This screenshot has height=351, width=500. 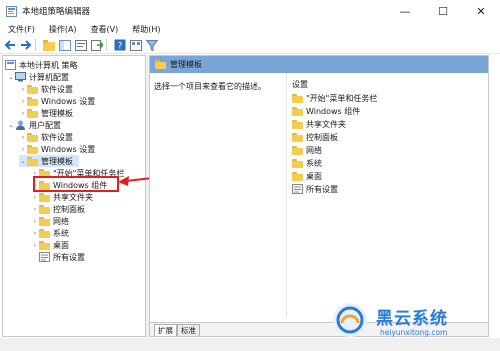 What do you see at coordinates (405, 11) in the screenshot?
I see `minimize-button: —` at bounding box center [405, 11].